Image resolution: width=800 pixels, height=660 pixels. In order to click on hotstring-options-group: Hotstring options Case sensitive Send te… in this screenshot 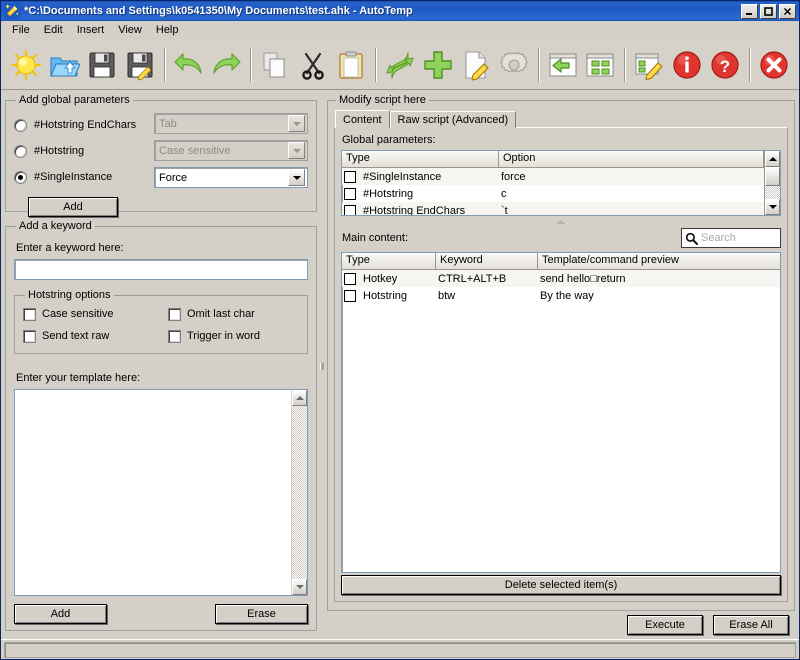, I will do `click(161, 321)`.